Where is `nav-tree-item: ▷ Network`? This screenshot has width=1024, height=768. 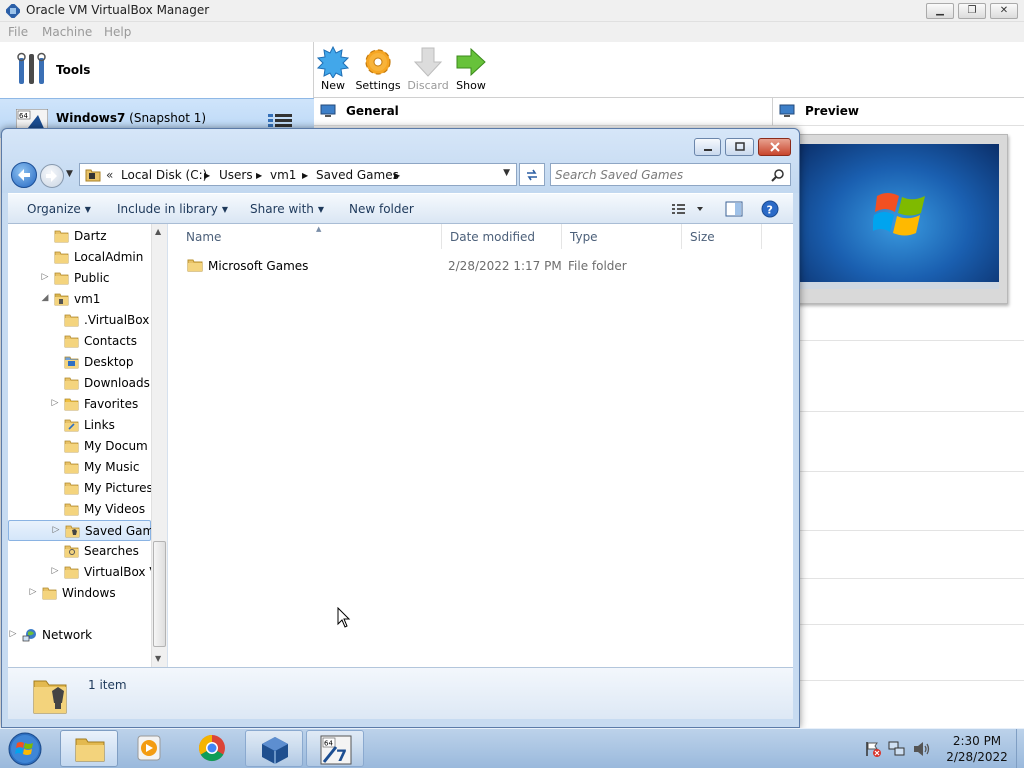 nav-tree-item: ▷ Network is located at coordinates (79, 635).